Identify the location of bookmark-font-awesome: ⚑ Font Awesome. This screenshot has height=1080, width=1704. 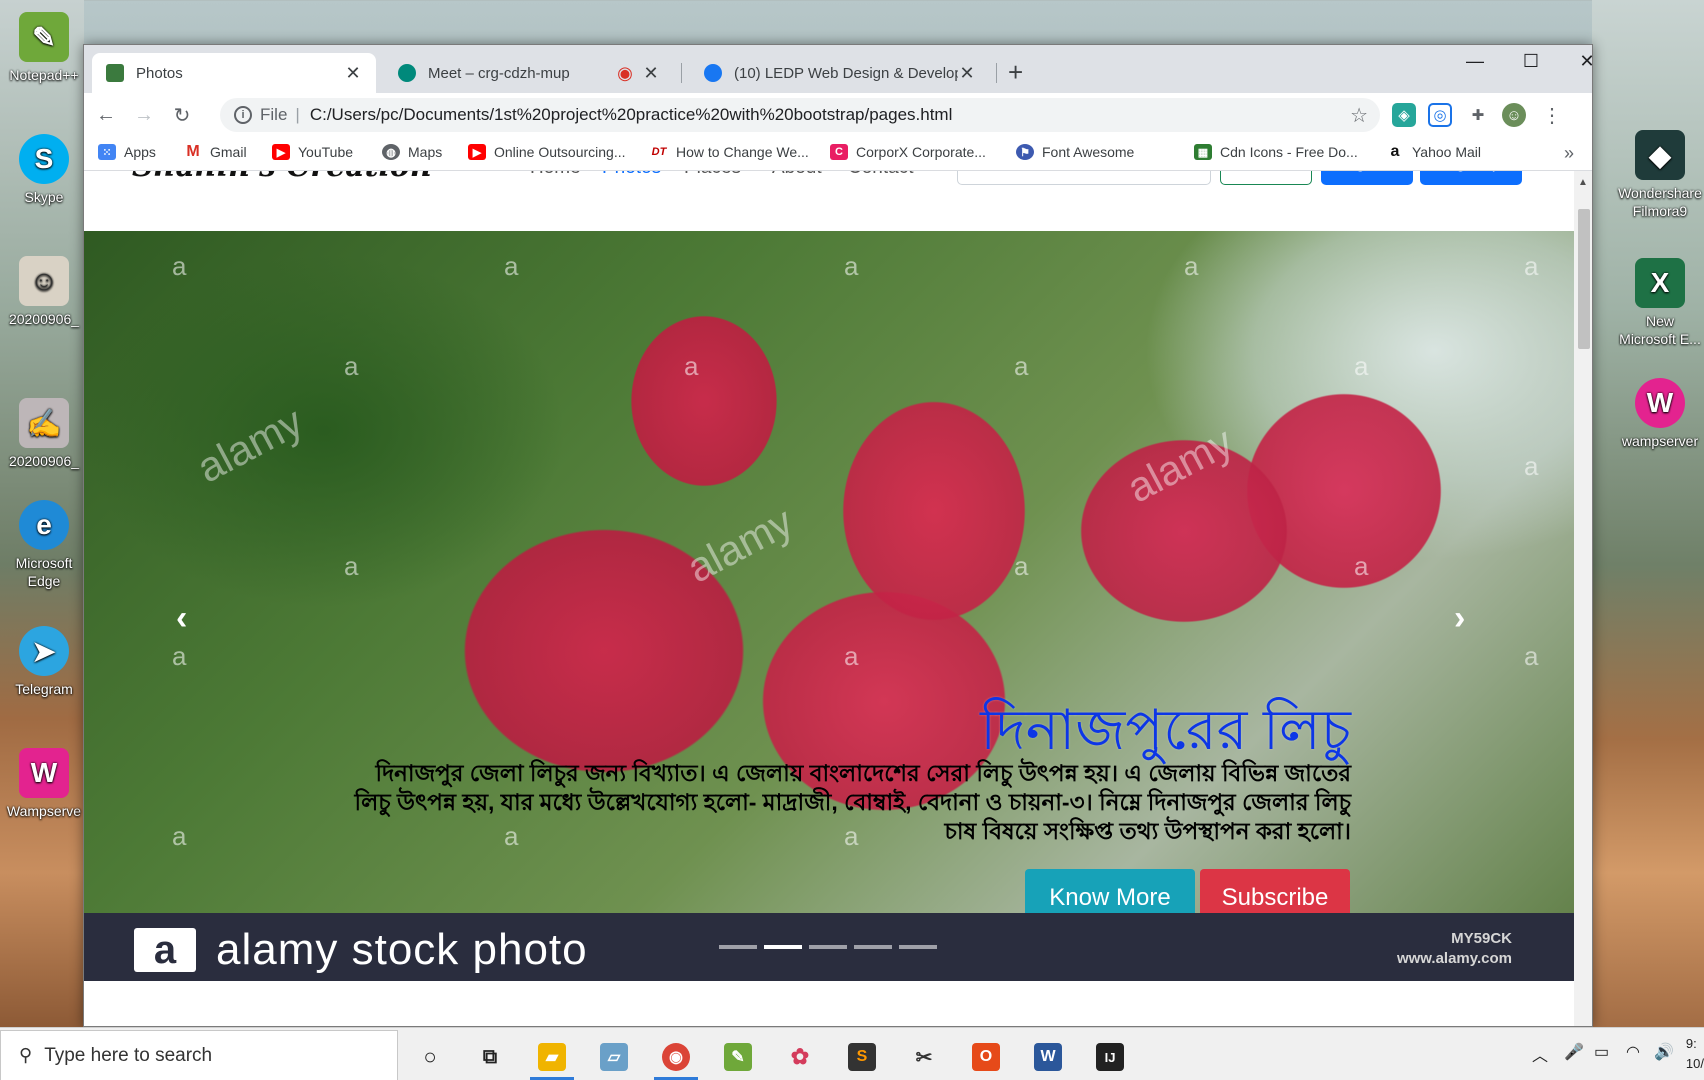
(1075, 152).